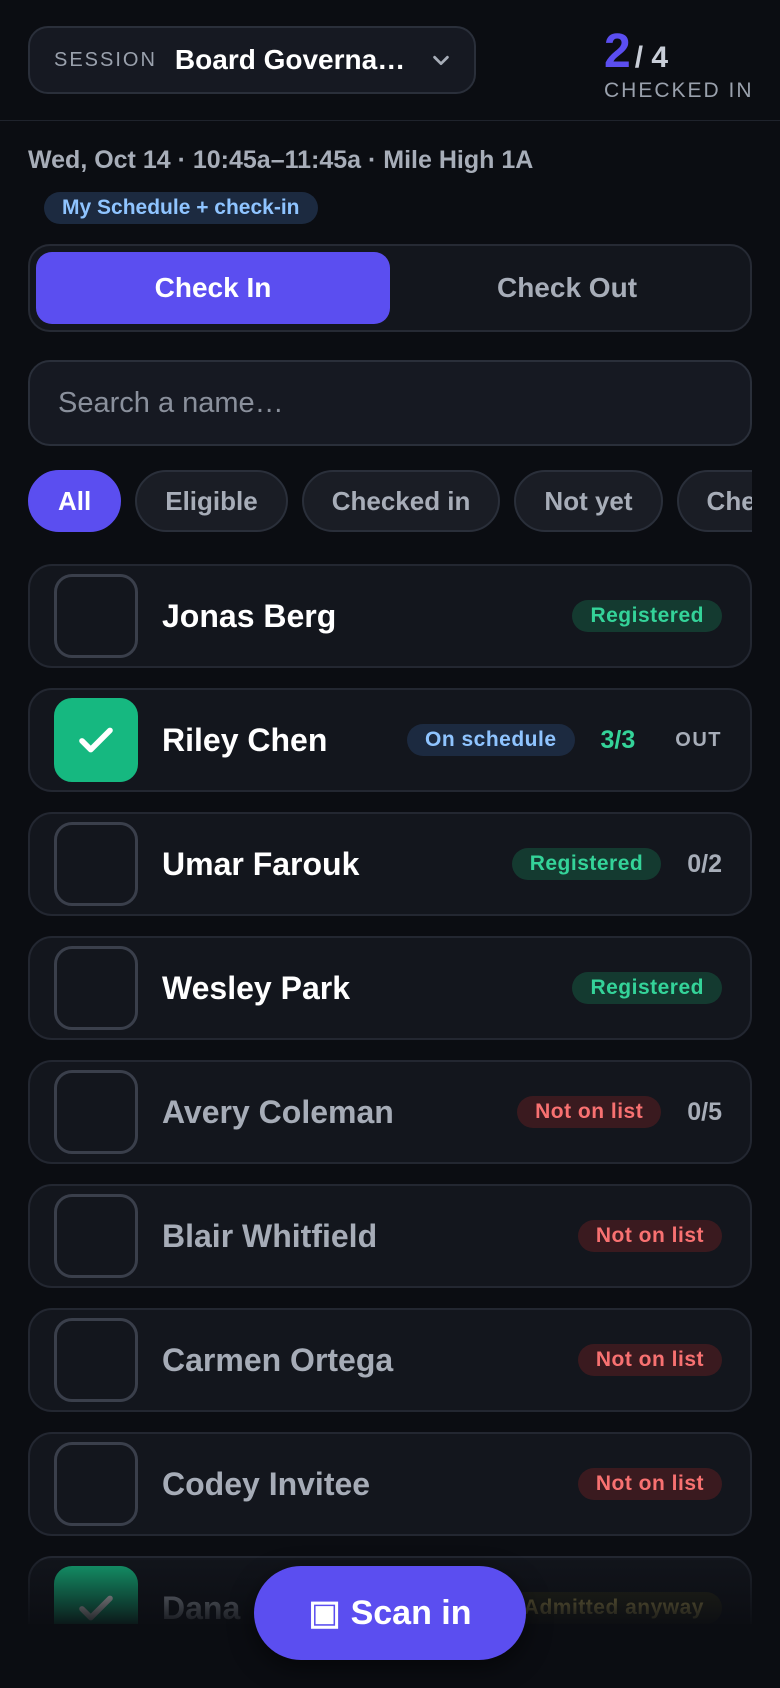 This screenshot has width=780, height=1688. I want to click on tab-check-in: Check In, so click(213, 288).